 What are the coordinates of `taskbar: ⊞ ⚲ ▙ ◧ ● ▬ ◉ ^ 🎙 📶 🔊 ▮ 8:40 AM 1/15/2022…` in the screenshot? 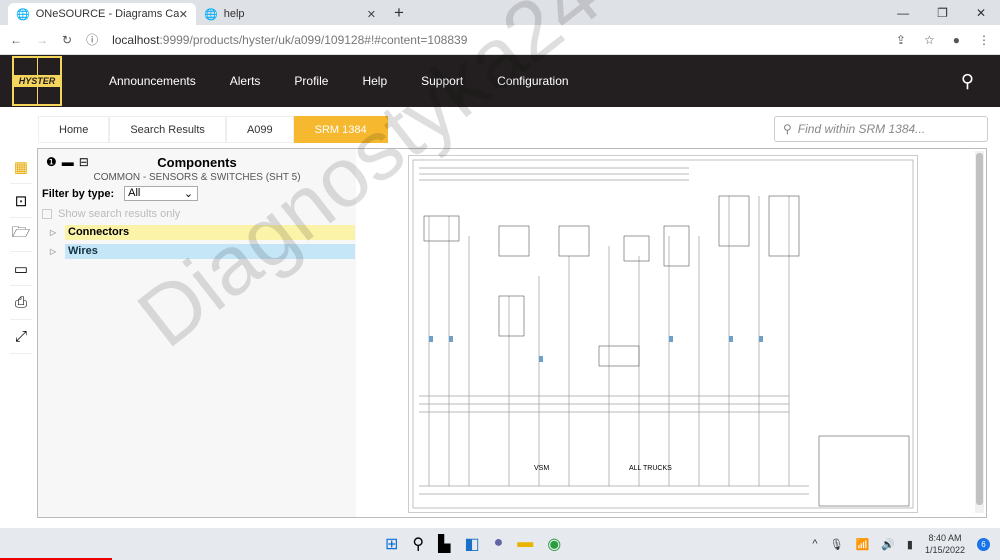 It's located at (500, 544).